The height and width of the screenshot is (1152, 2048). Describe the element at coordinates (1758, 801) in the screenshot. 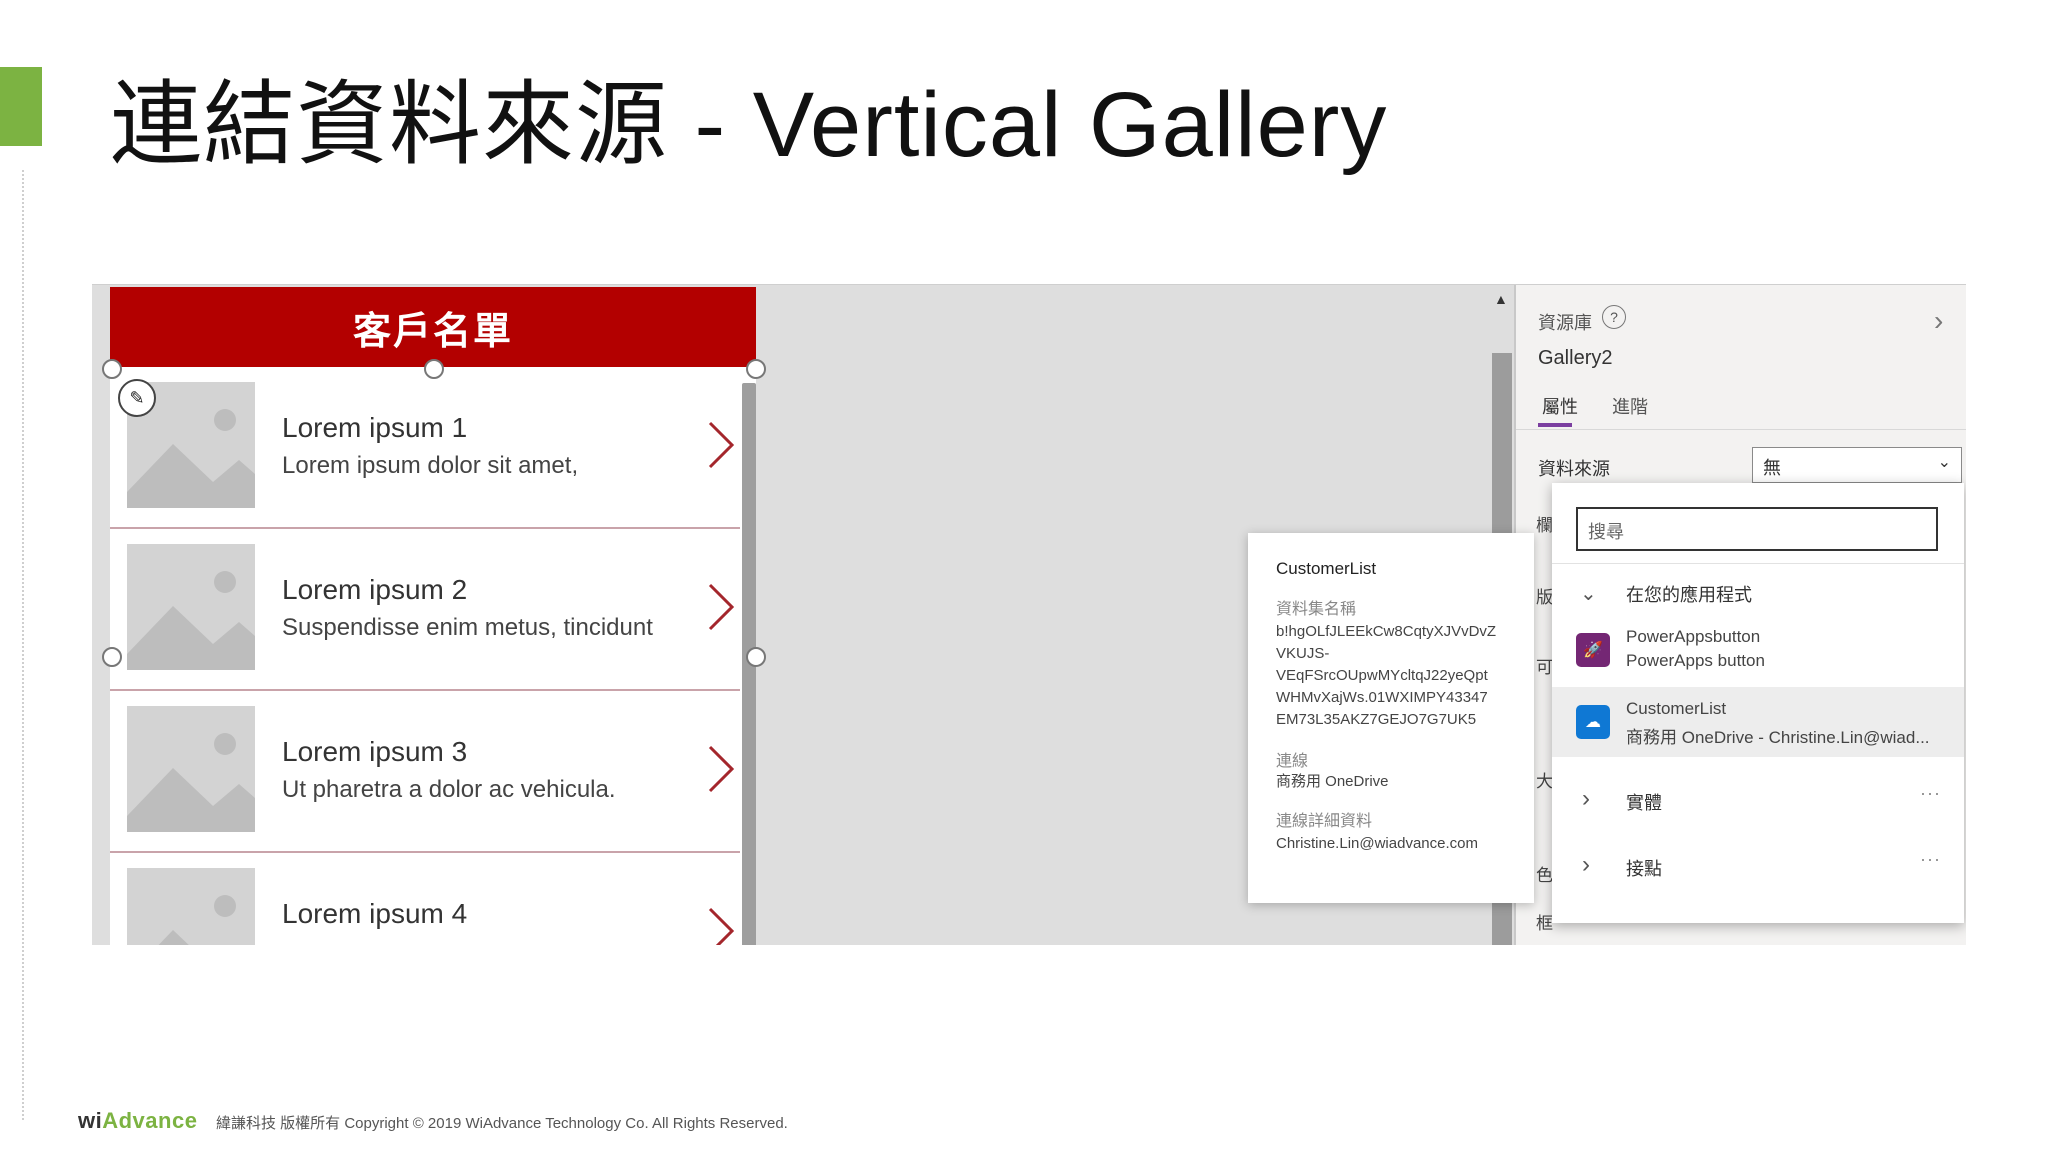

I see `expander-entities: › 實體 ···` at that location.